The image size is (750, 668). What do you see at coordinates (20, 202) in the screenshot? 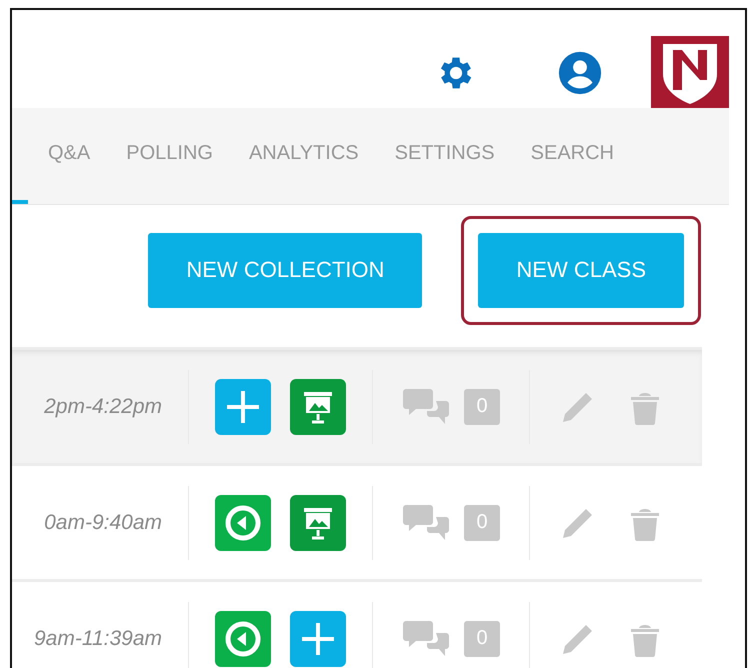
I see `active-tab-indicator` at bounding box center [20, 202].